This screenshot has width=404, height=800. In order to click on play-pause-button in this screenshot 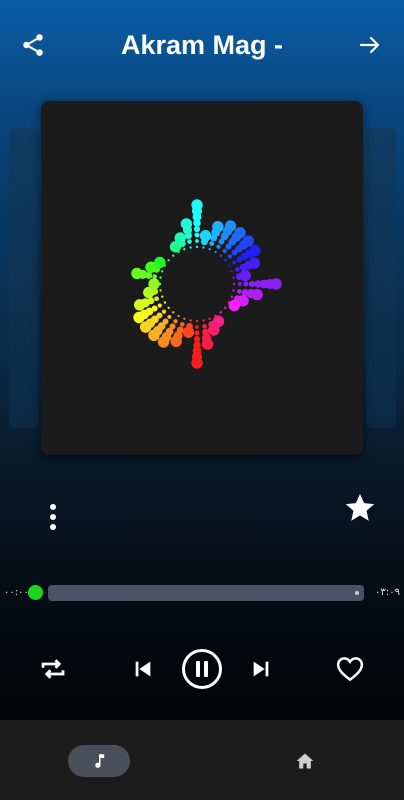, I will do `click(202, 669)`.